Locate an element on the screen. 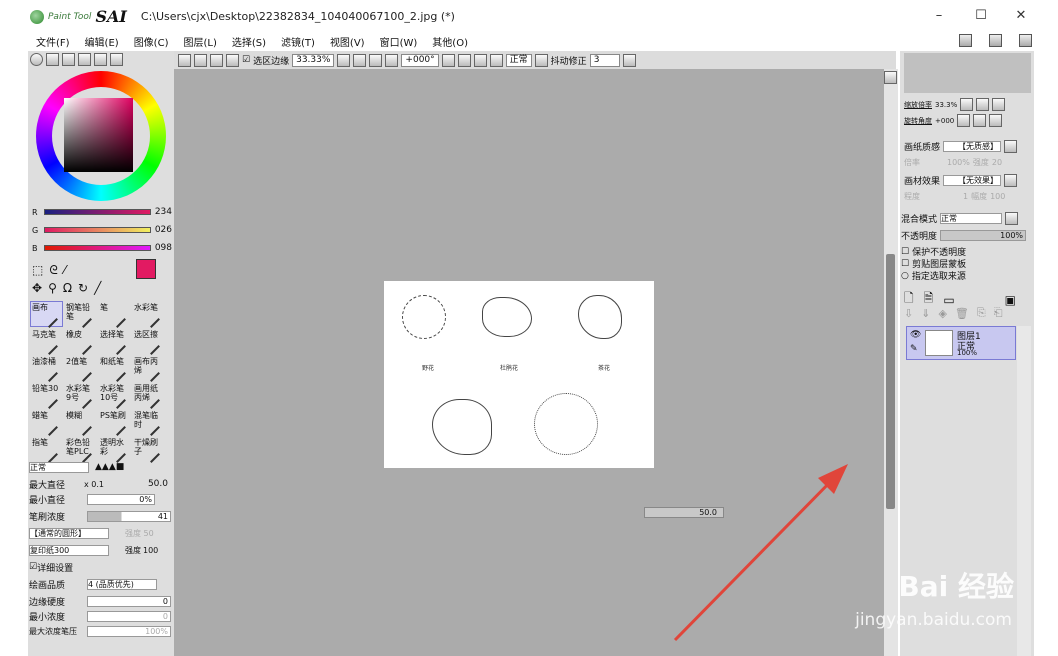  watermark-logo: Bai 经验 is located at coordinates (956, 586).